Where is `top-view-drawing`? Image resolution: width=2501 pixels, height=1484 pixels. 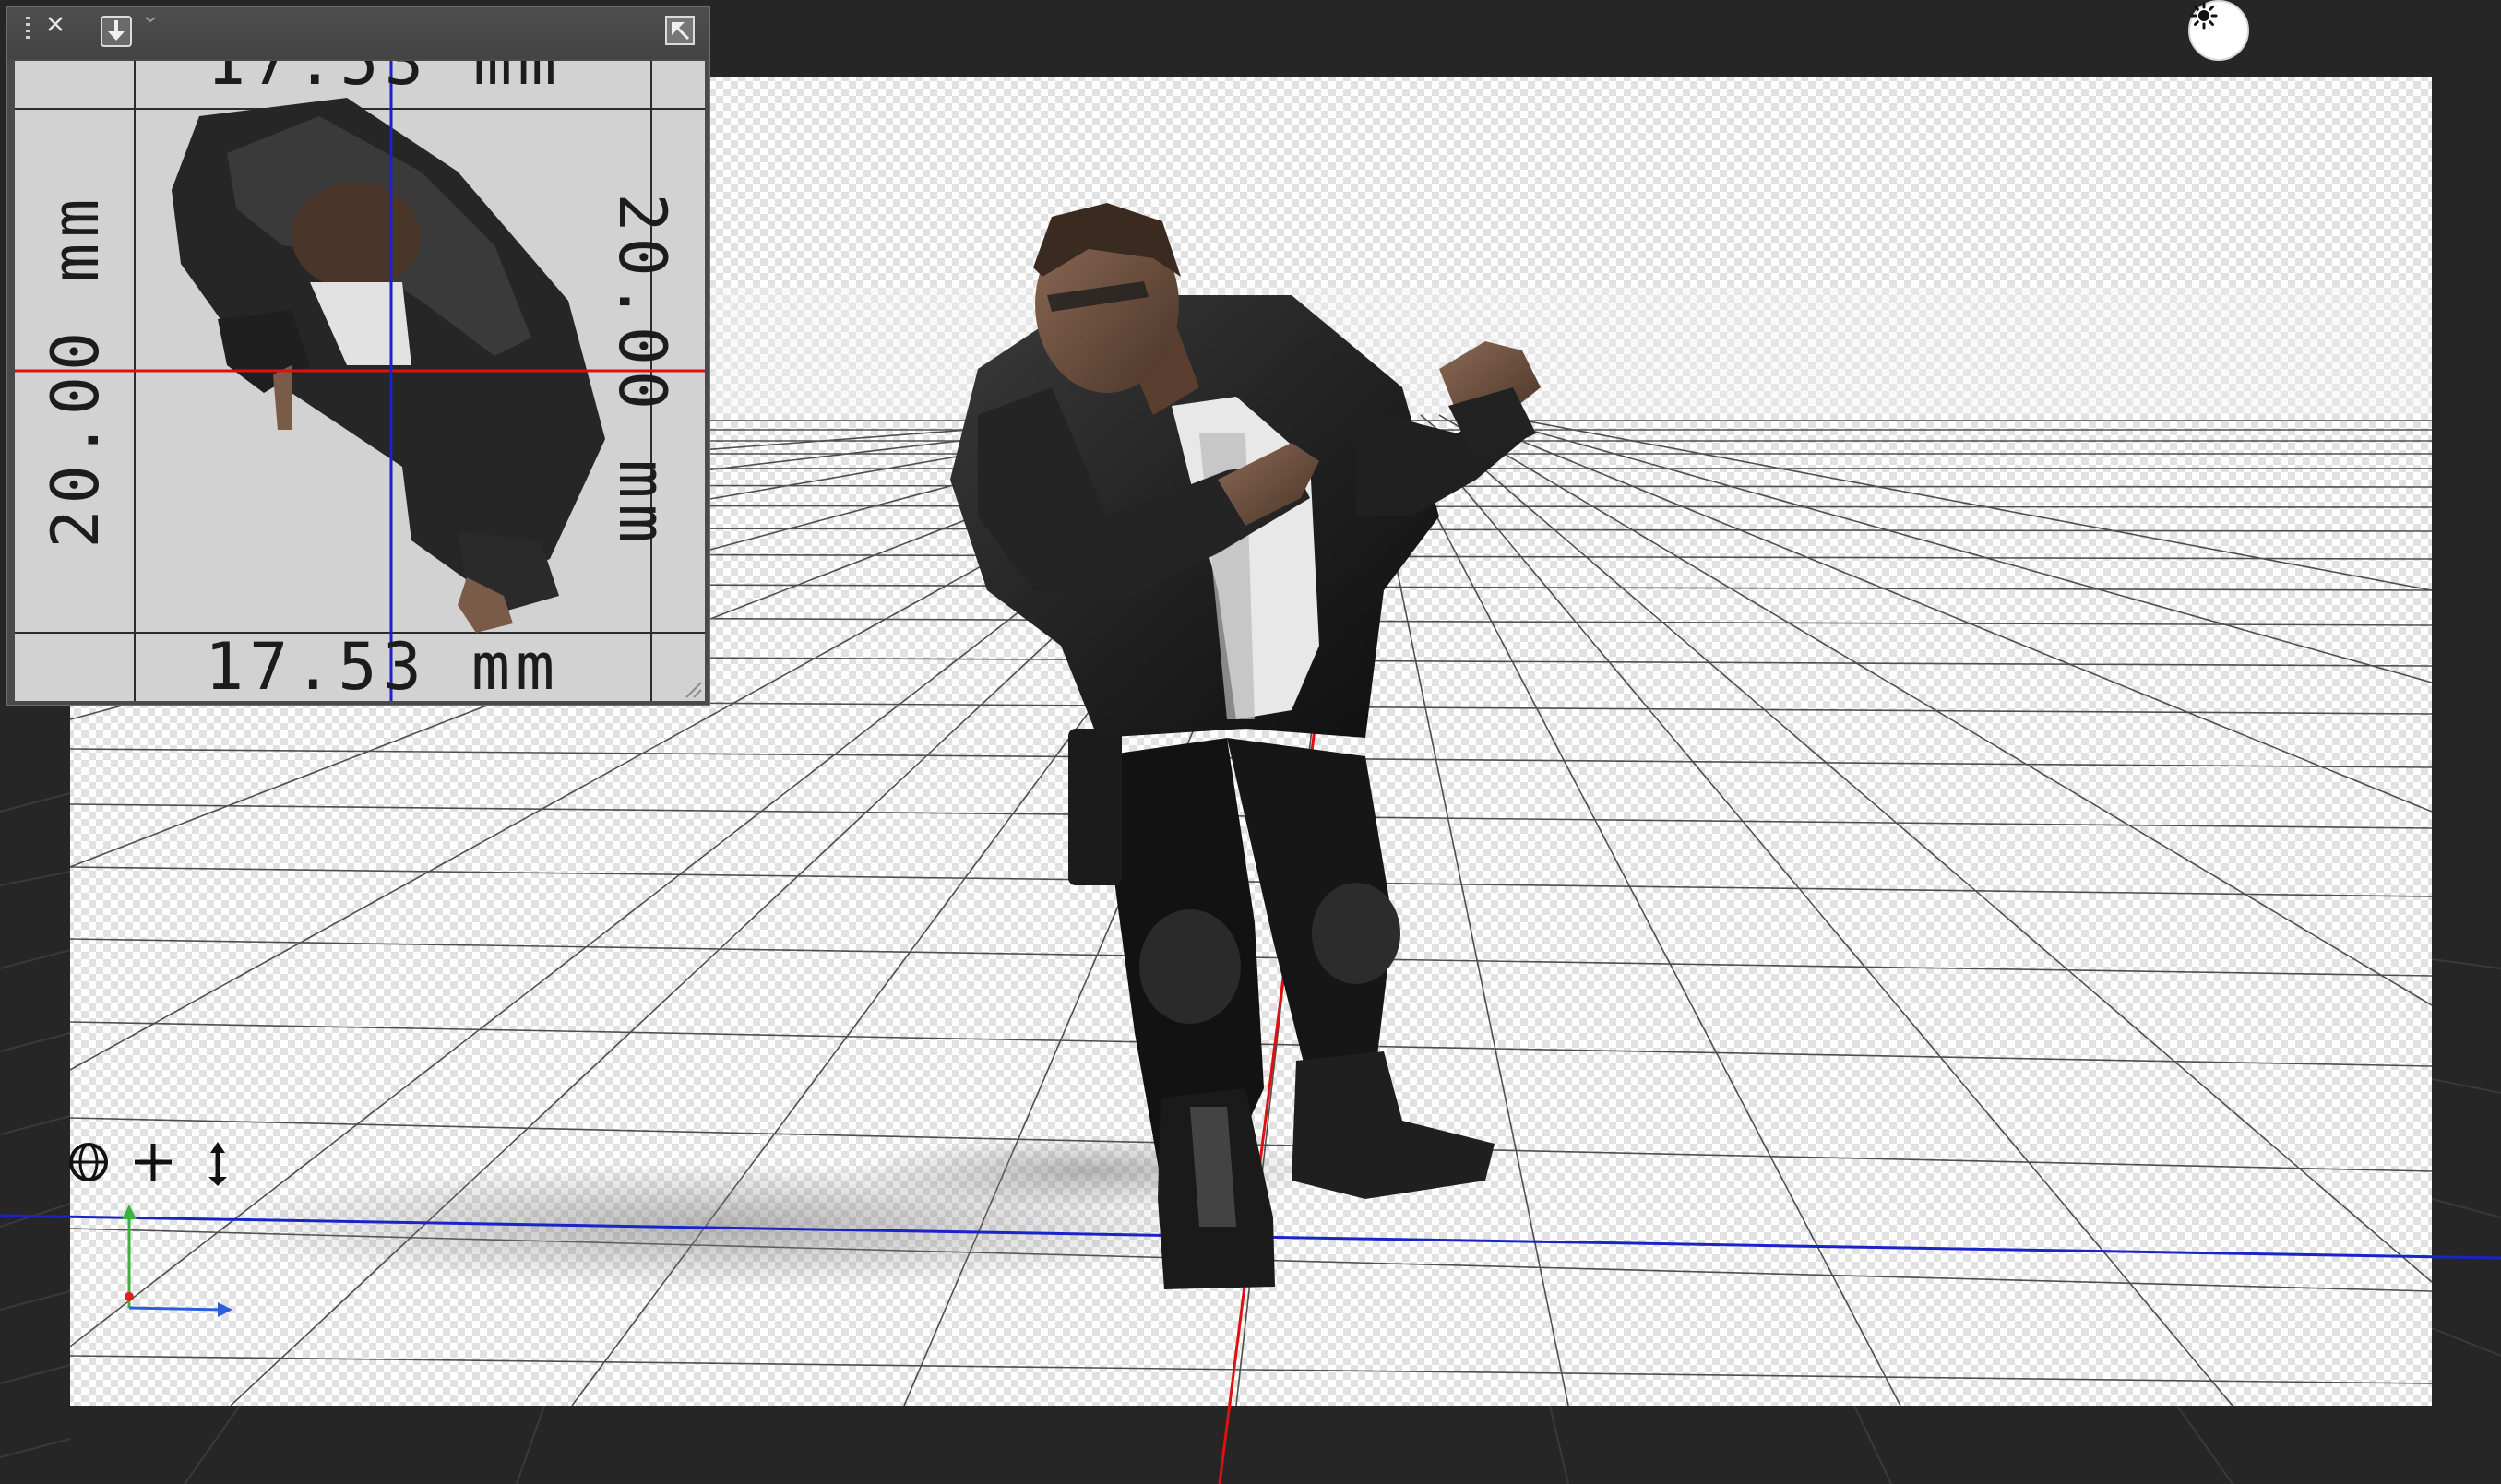 top-view-drawing is located at coordinates (360, 381).